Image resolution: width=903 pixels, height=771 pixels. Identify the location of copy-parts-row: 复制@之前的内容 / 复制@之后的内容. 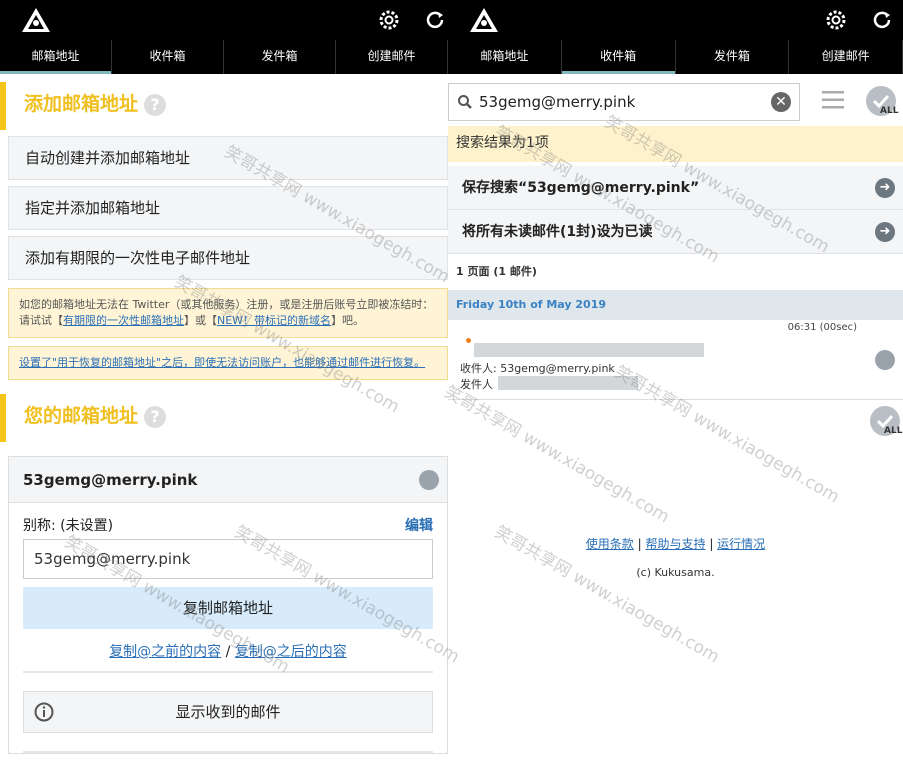
(228, 651).